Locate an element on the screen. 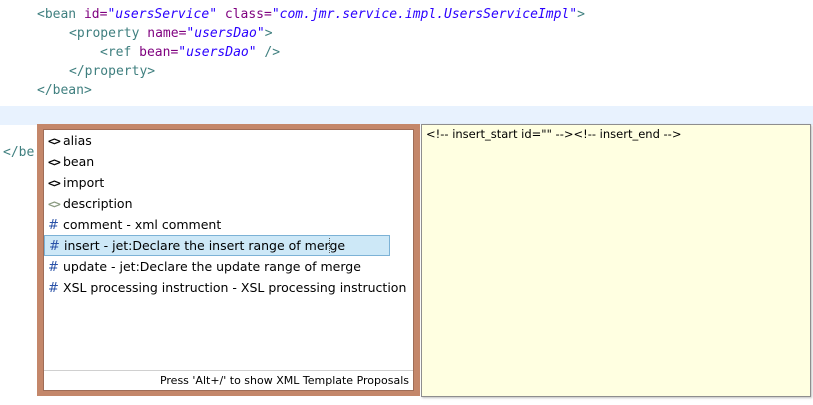  code-line-4: </property> is located at coordinates (112, 71).